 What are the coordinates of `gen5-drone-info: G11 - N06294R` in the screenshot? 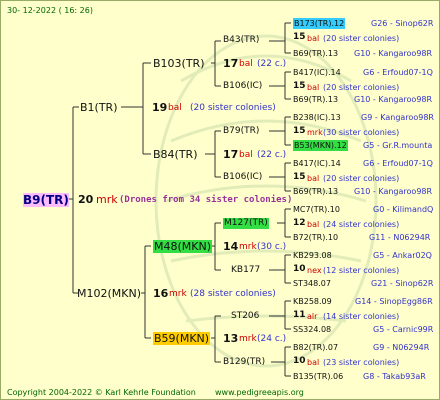 It's located at (400, 237).